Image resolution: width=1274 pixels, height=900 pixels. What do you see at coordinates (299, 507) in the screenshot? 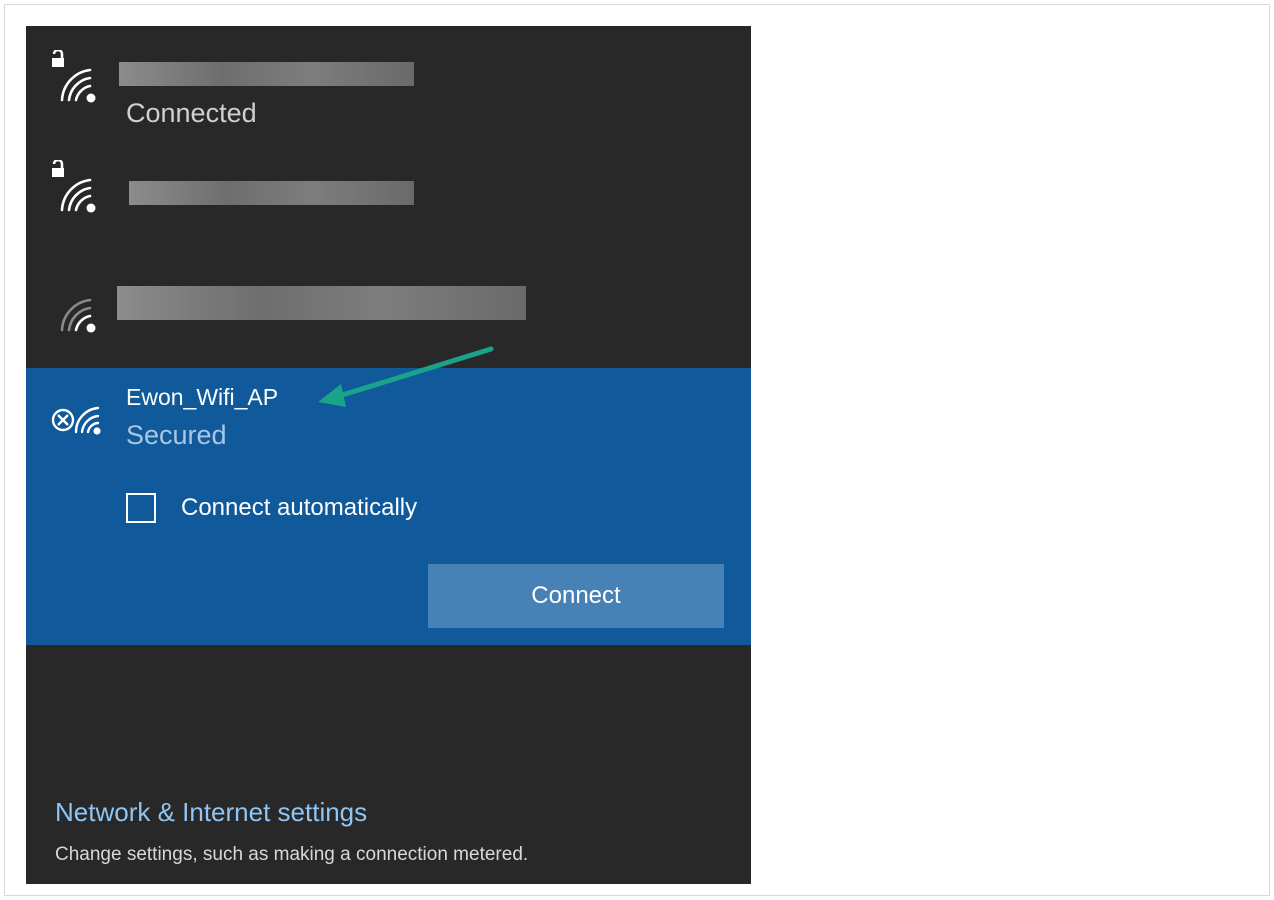
I see `connect-automatically-label: Connect automatically` at bounding box center [299, 507].